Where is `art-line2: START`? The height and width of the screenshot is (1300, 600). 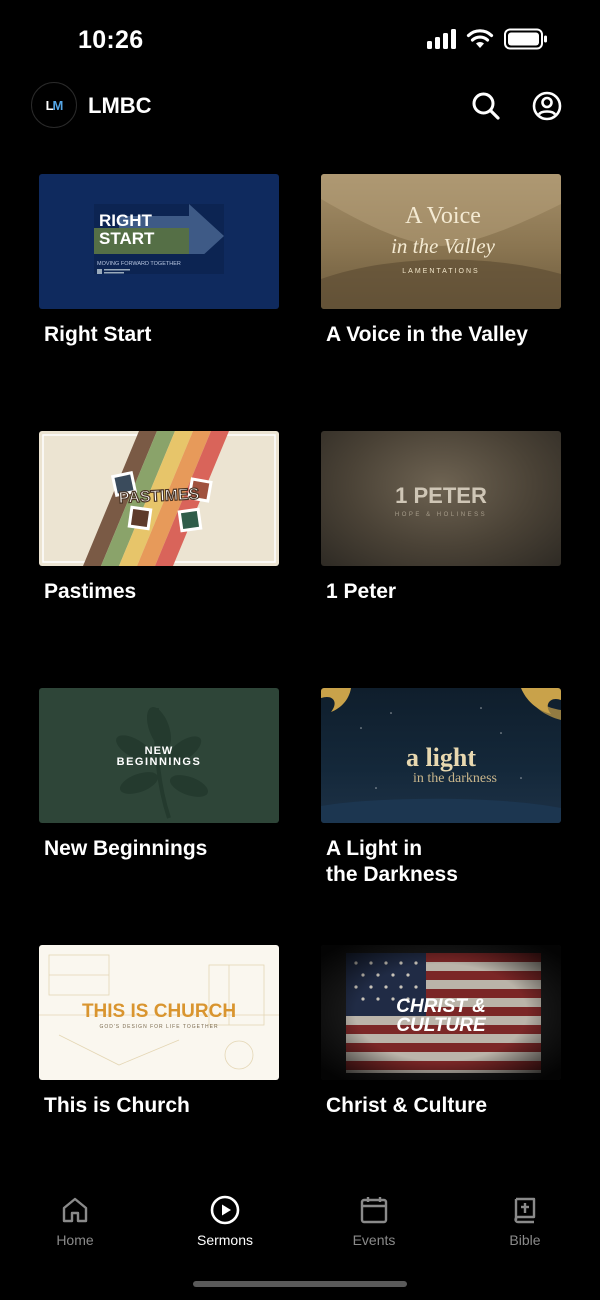 art-line2: START is located at coordinates (127, 238).